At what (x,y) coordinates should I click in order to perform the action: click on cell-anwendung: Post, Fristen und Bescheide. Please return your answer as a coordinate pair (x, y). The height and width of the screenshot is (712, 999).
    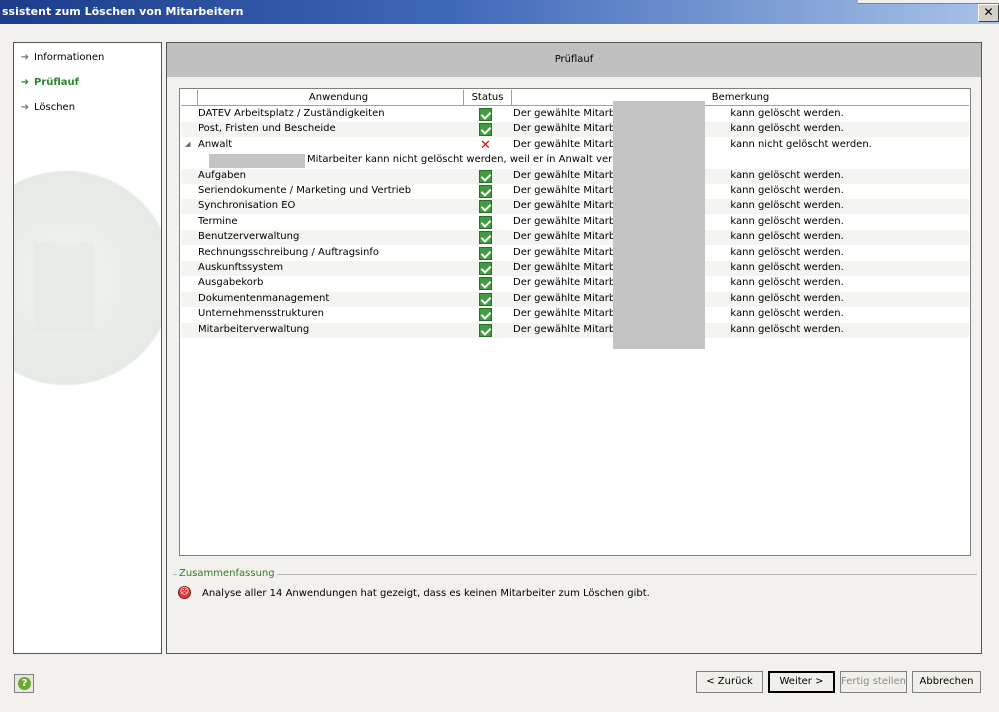
    Looking at the image, I should click on (267, 129).